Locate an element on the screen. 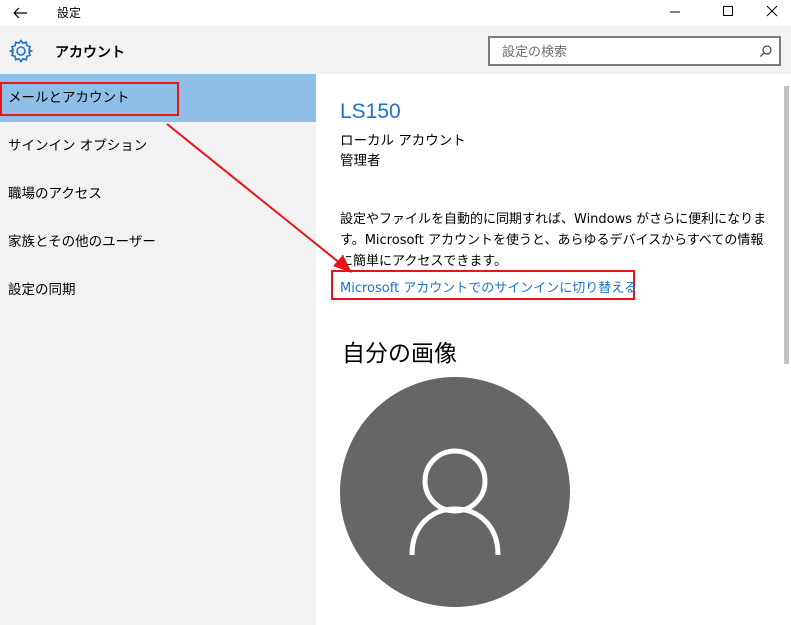 The image size is (791, 625). sidebar-item-sync-settings: 設定の同期 is located at coordinates (158, 290).